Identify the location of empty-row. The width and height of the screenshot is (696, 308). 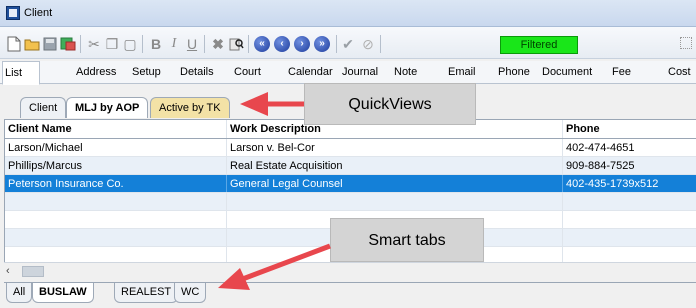
(350, 202).